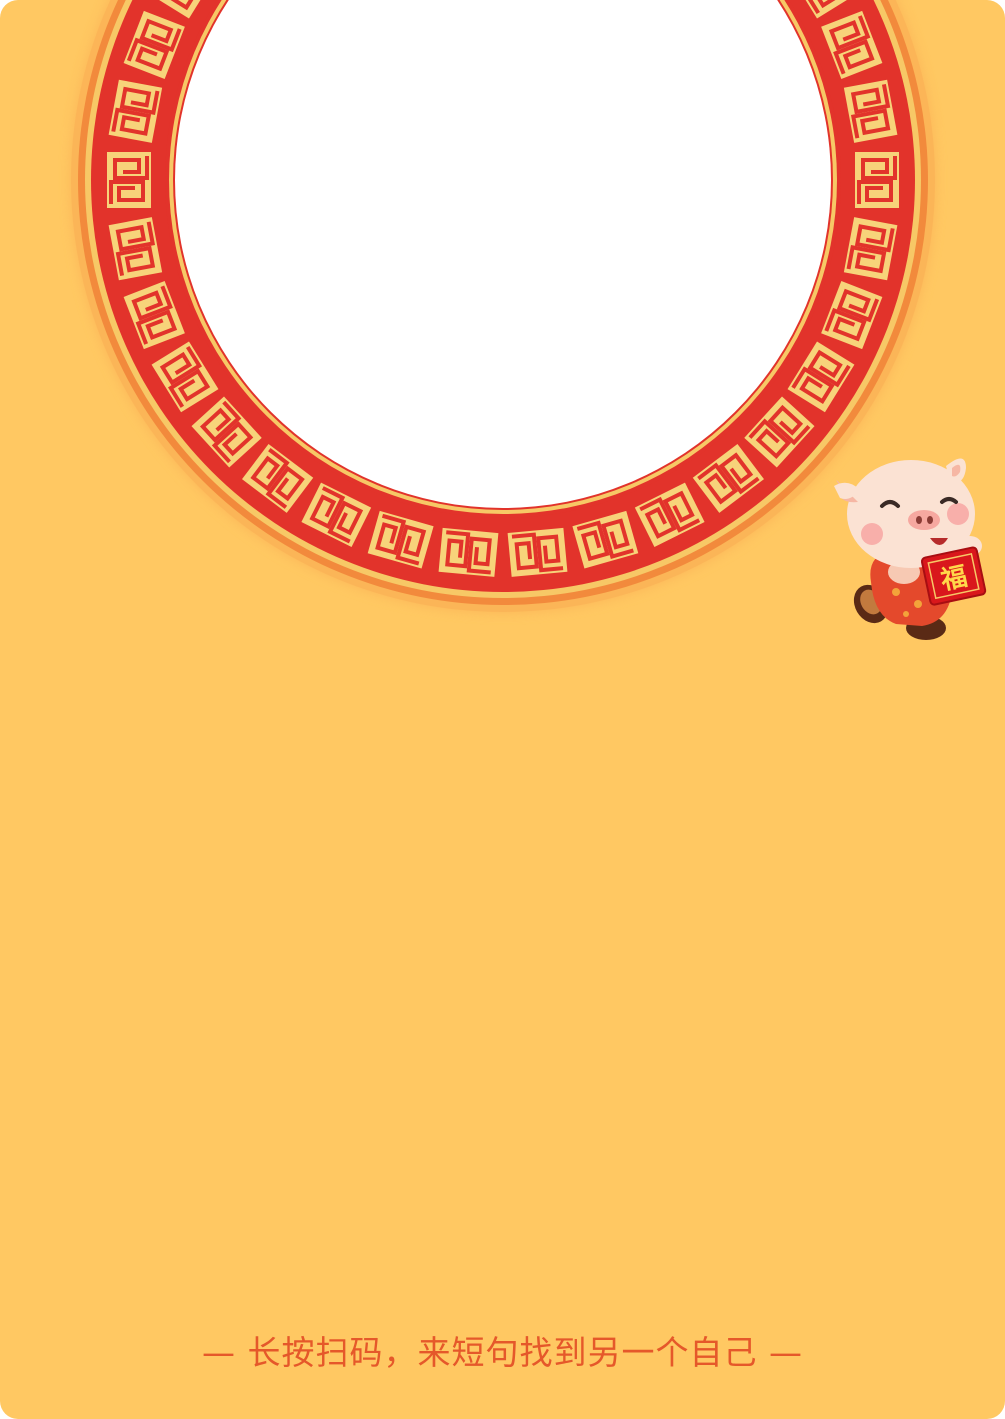 The width and height of the screenshot is (1005, 1419). Describe the element at coordinates (502, 1352) in the screenshot. I see `footer-caption: — 长按扫码，来短句找到另一个自己 —` at that location.